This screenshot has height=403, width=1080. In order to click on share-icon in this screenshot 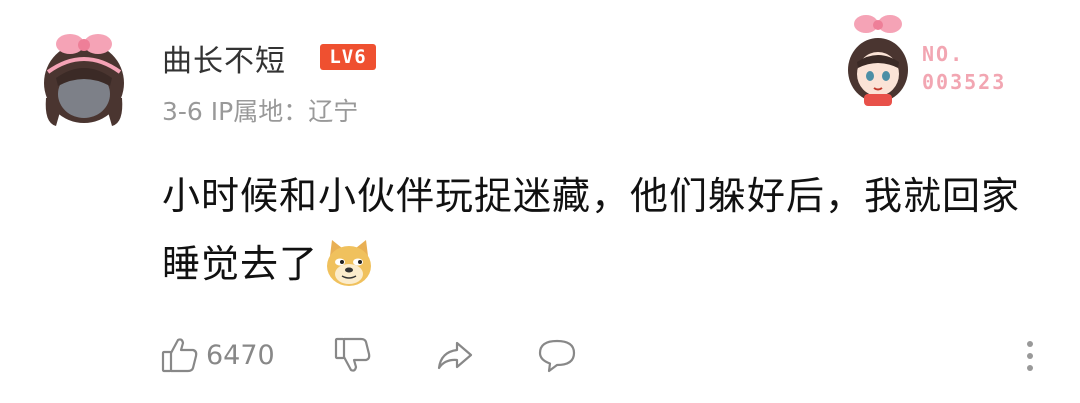, I will do `click(455, 355)`.